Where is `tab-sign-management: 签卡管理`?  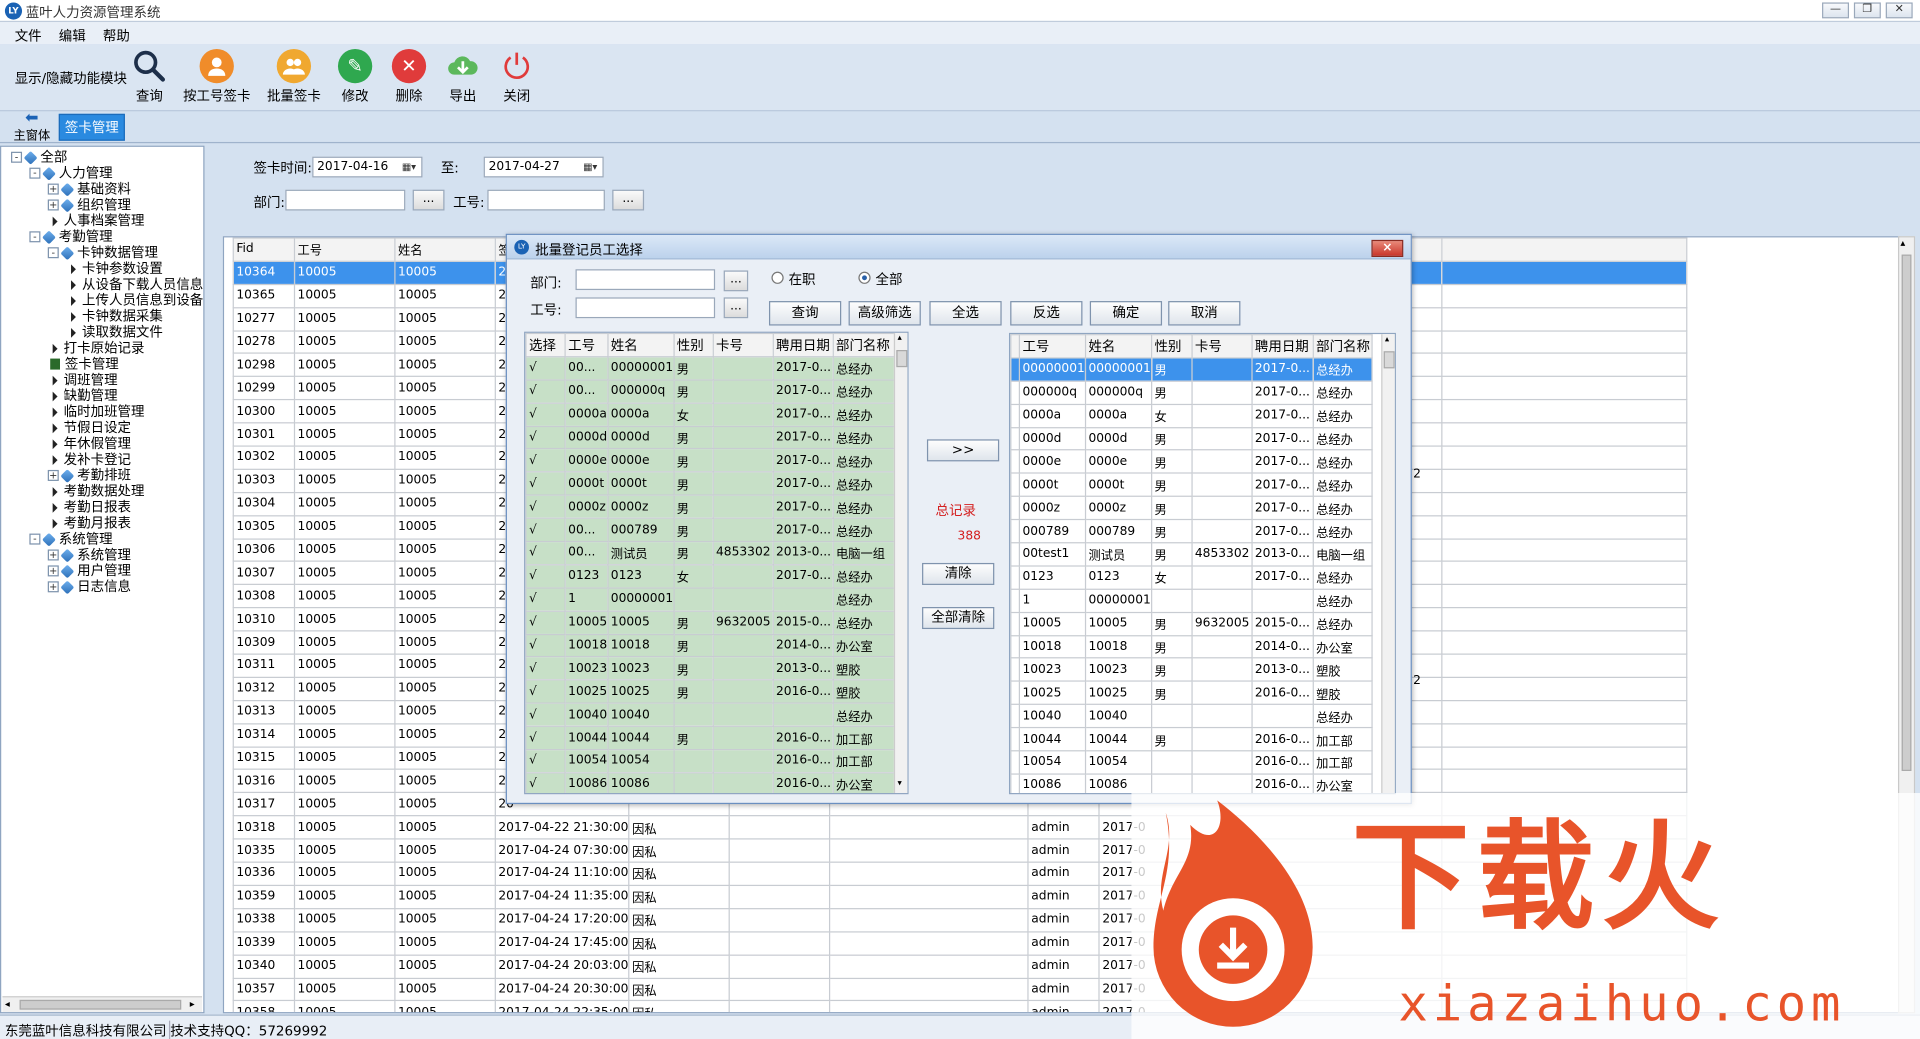
tab-sign-management: 签卡管理 is located at coordinates (91, 127).